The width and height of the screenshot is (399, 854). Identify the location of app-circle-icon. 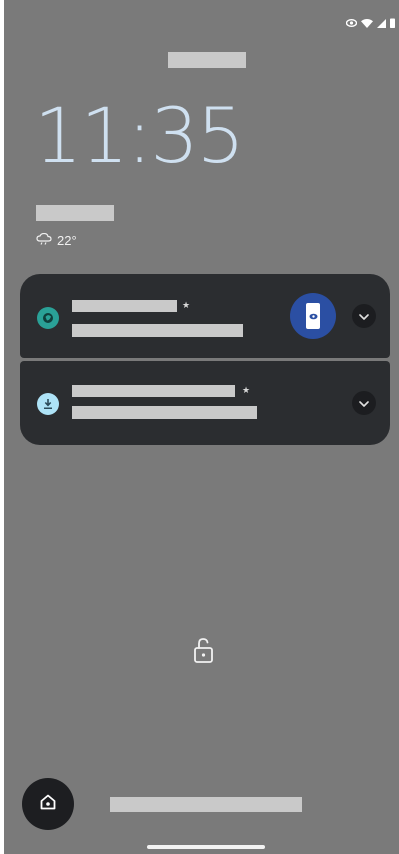
(48, 318).